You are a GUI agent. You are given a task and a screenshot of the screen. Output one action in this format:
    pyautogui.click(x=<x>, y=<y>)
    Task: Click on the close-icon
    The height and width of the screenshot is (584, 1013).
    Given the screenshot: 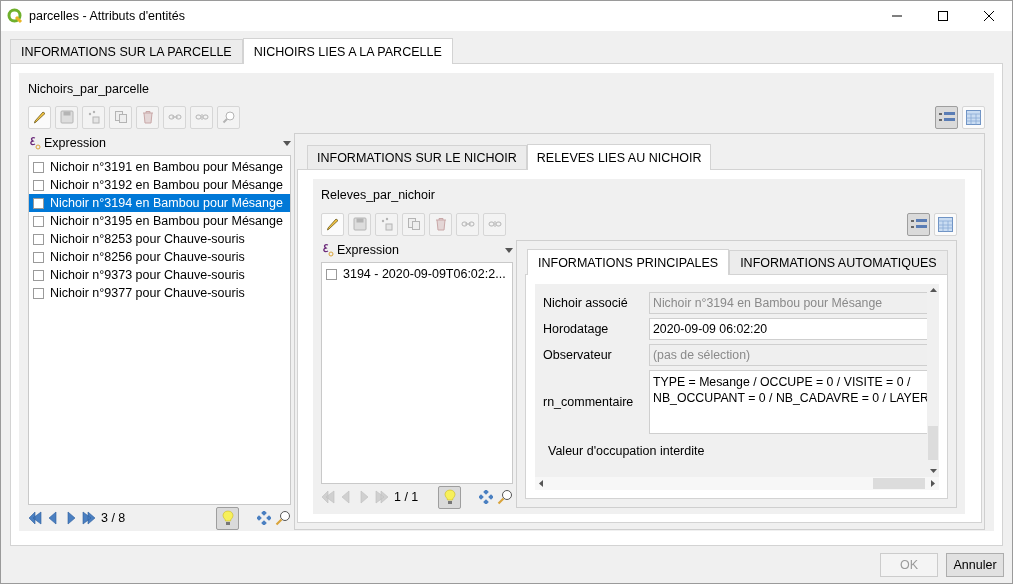 What is the action you would take?
    pyautogui.click(x=989, y=16)
    